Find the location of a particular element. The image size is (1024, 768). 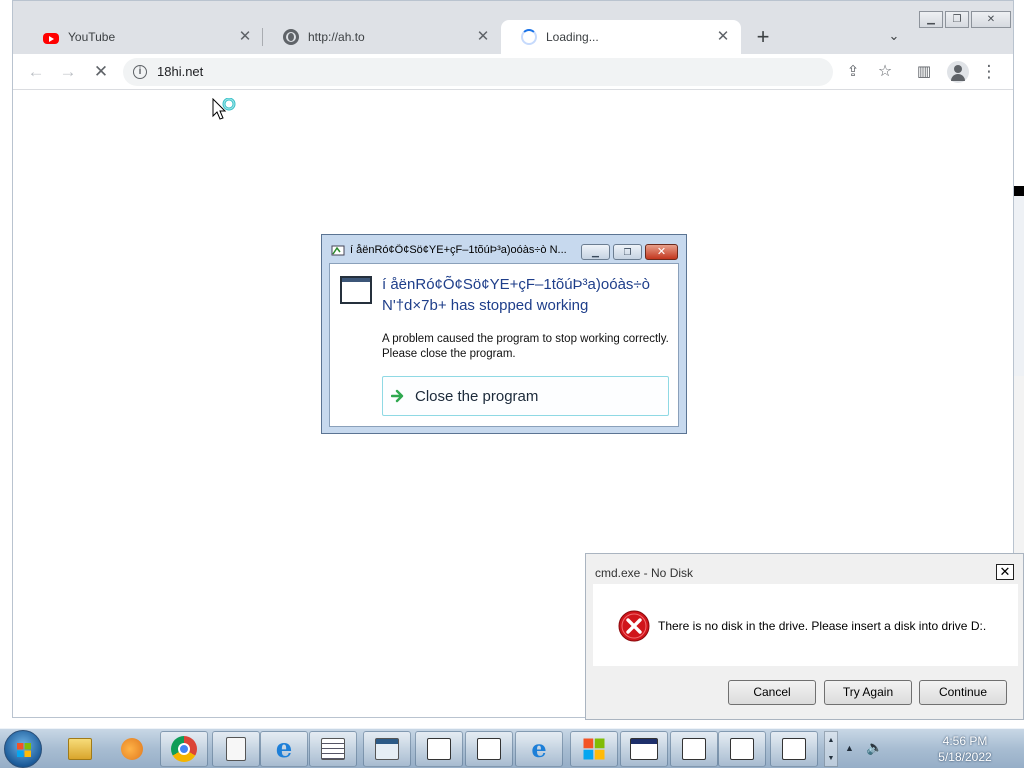

media-player-icon is located at coordinates (132, 749).